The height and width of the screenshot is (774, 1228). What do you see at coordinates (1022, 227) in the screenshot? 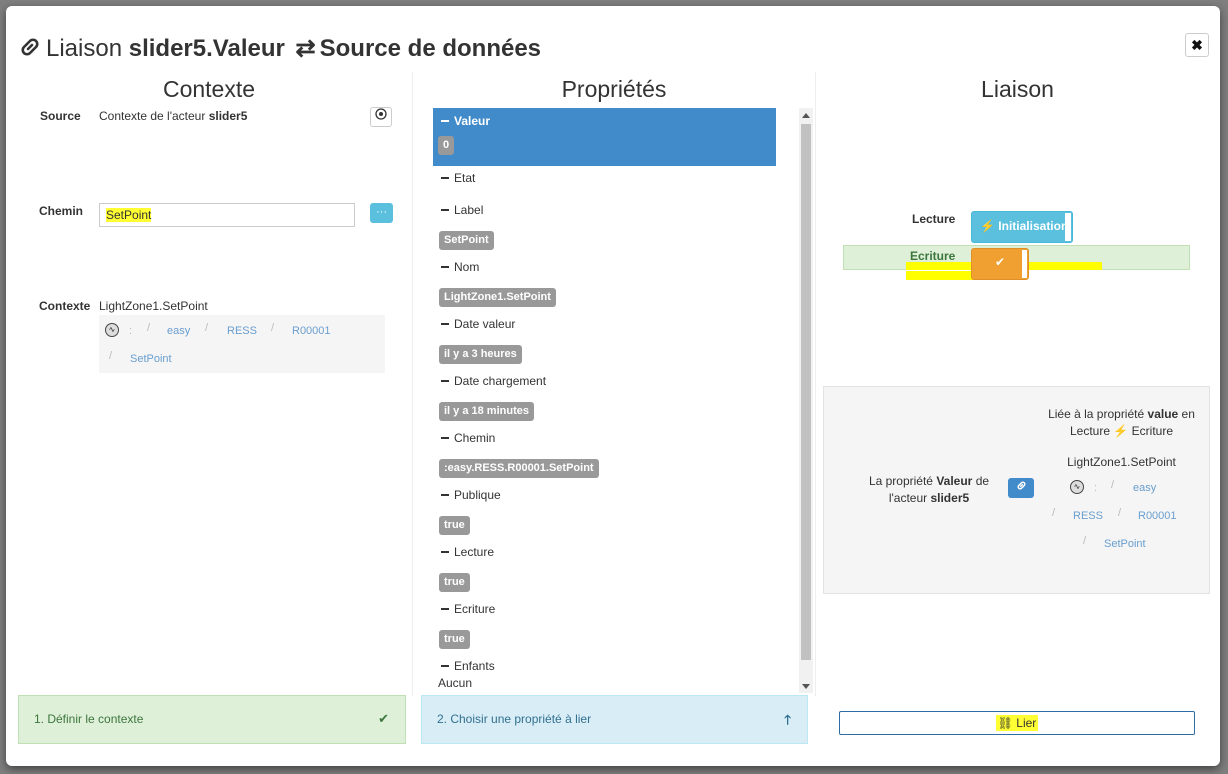
I see `initialisation-button: ⚡ Initialisation` at bounding box center [1022, 227].